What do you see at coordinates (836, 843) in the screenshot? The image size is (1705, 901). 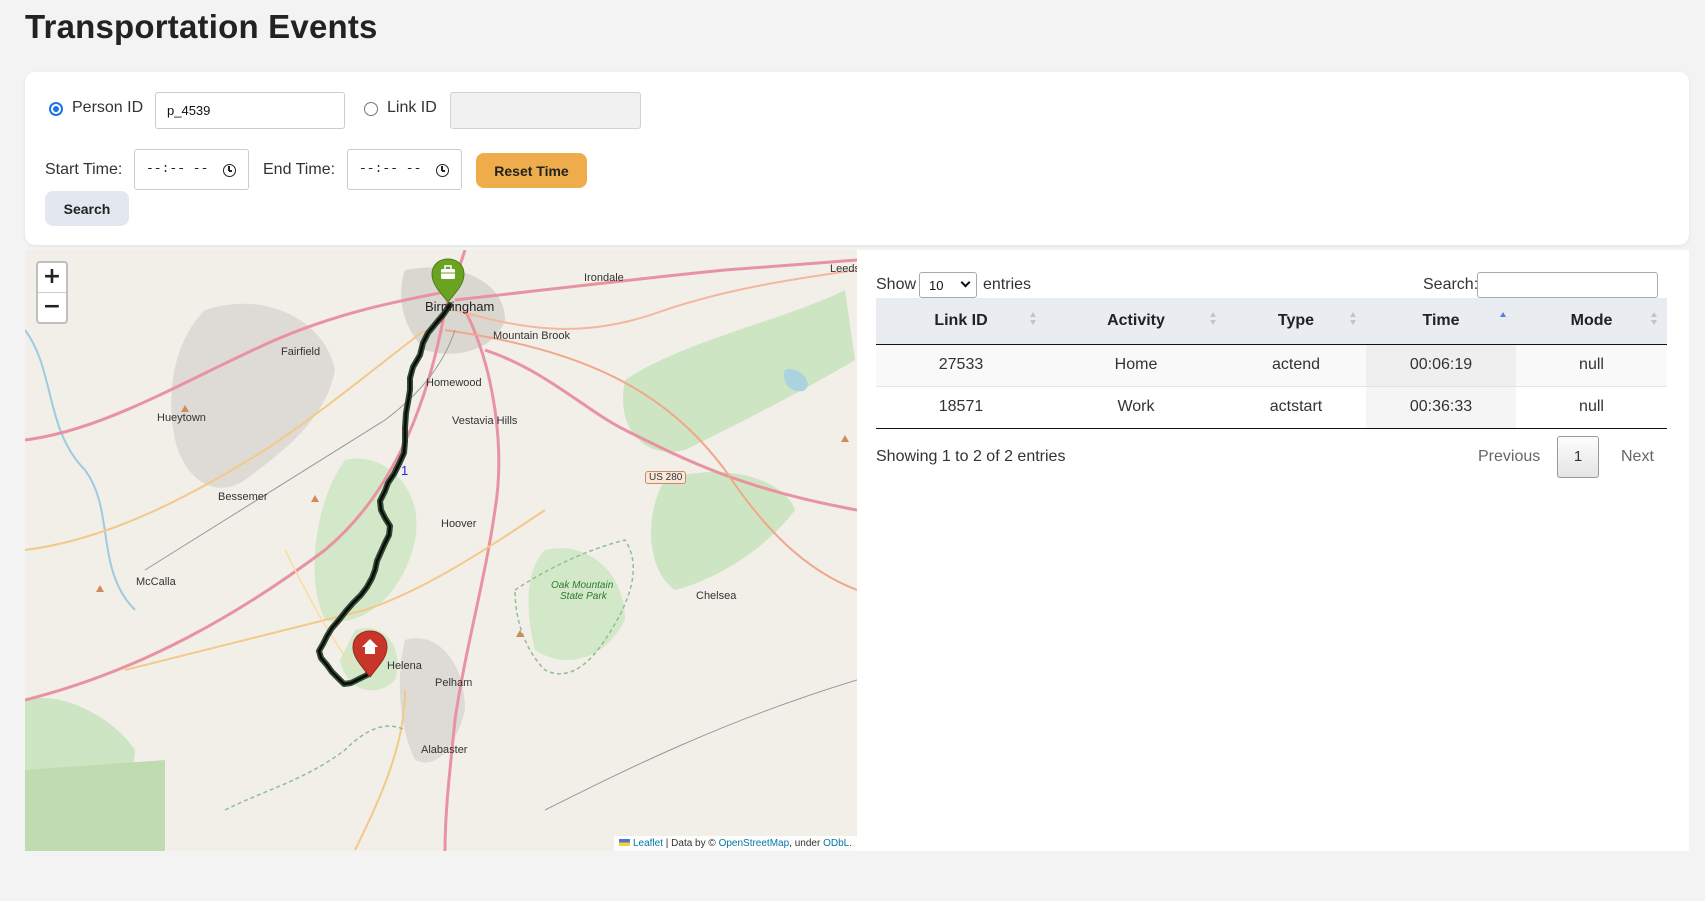 I see `odbl-link: ODbL` at bounding box center [836, 843].